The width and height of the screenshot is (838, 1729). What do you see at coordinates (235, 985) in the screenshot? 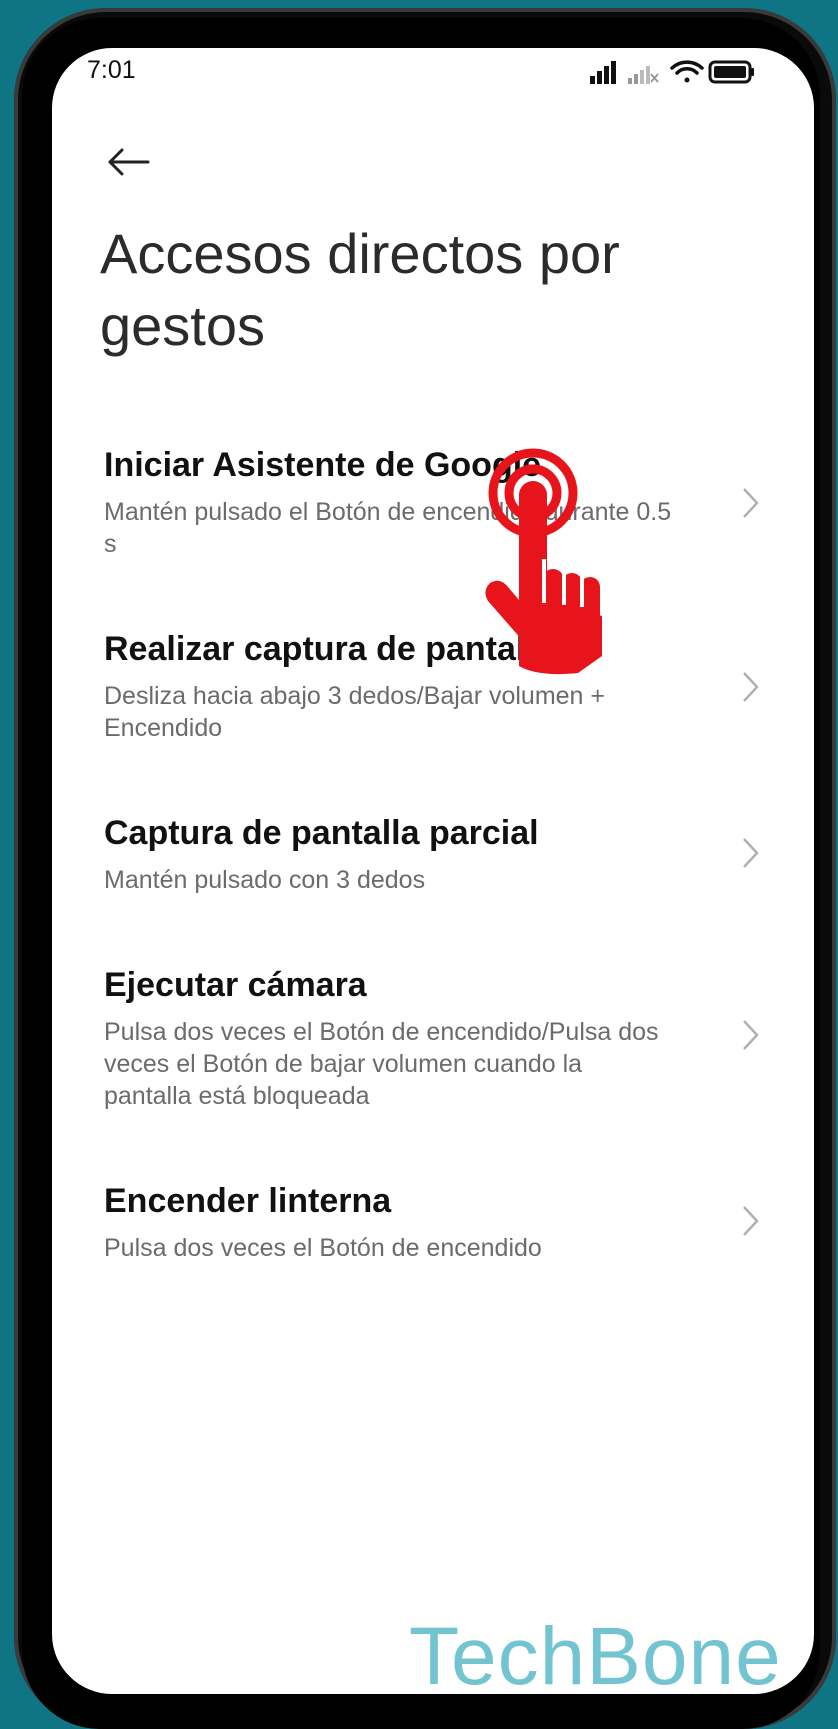
I see `list-item-title: Ejecutar cámara` at bounding box center [235, 985].